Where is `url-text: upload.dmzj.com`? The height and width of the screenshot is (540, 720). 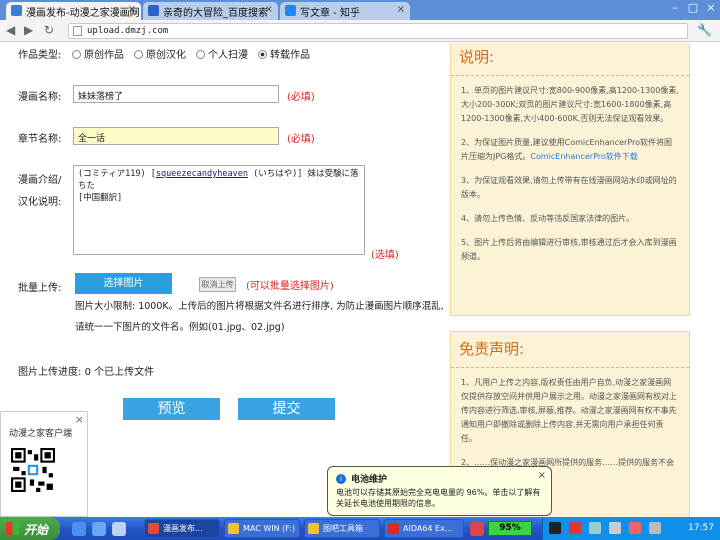 url-text: upload.dmzj.com is located at coordinates (128, 31).